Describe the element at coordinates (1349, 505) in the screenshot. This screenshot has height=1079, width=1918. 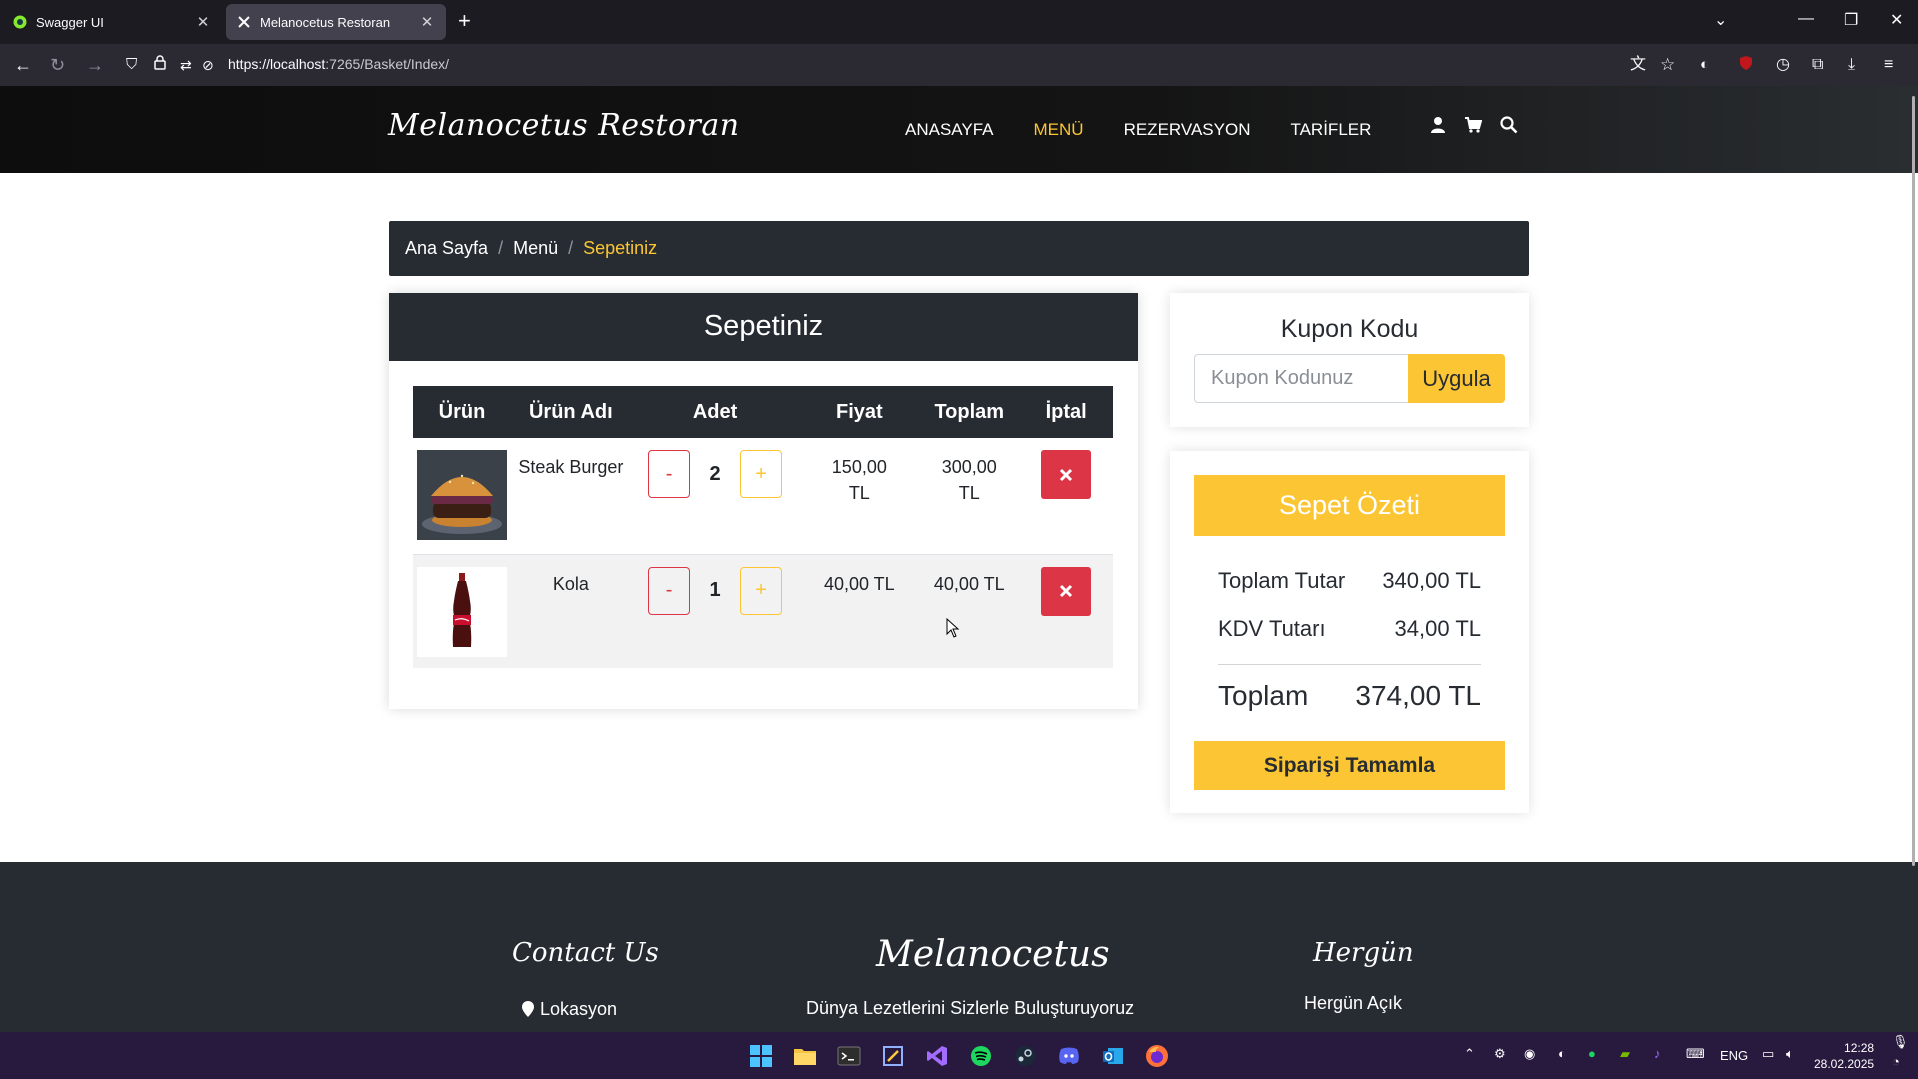
I see `summary-title: Sepet Özeti` at that location.